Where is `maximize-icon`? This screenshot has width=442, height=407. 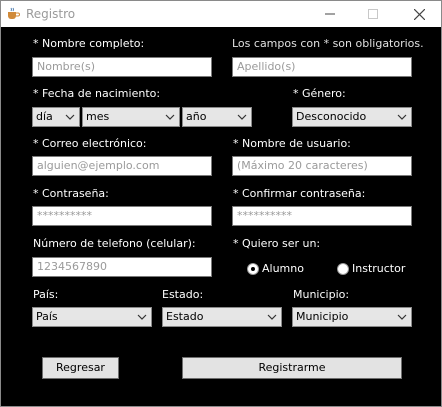 maximize-icon is located at coordinates (373, 14).